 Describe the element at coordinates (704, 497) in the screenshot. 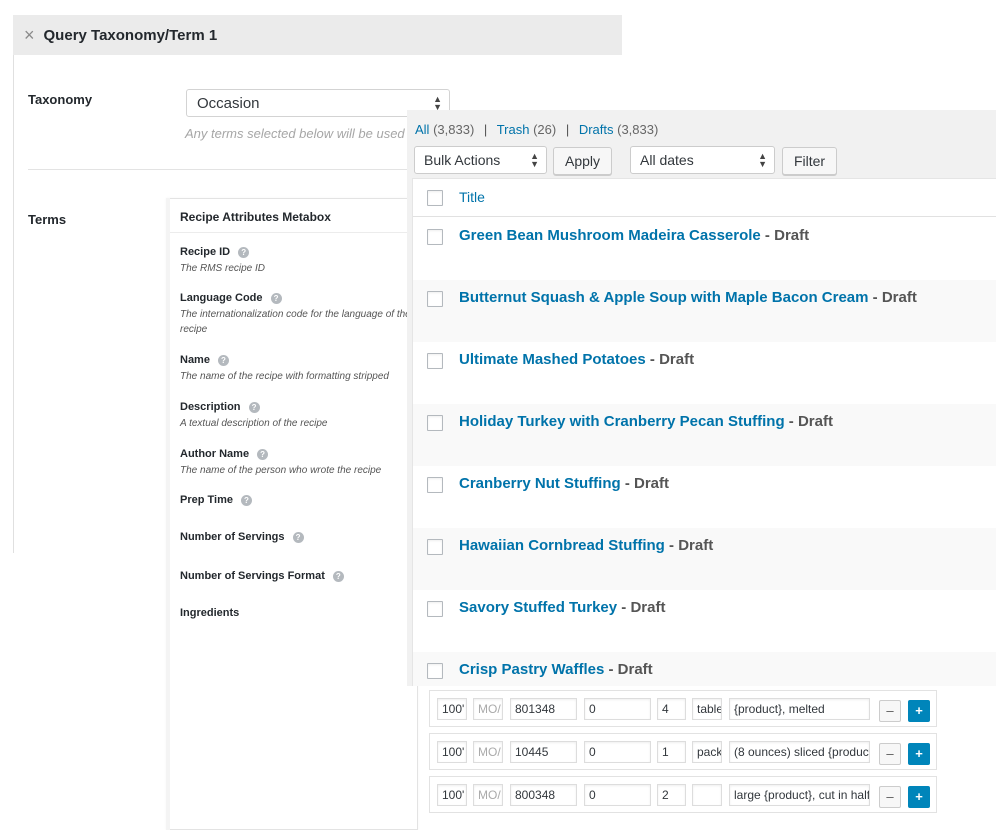

I see `table-row: Cranberry Nut Stuffing - Draft` at that location.